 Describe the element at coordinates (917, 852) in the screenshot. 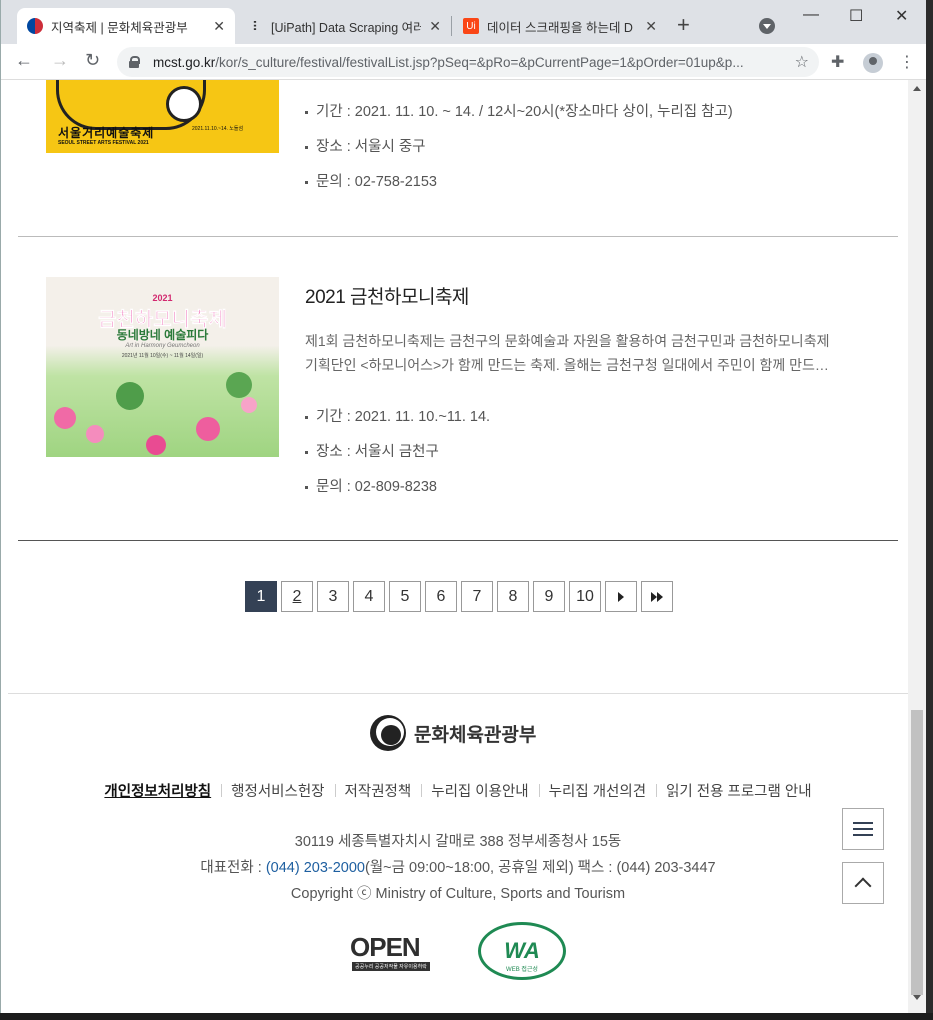

I see `scrollbar-thumb` at that location.